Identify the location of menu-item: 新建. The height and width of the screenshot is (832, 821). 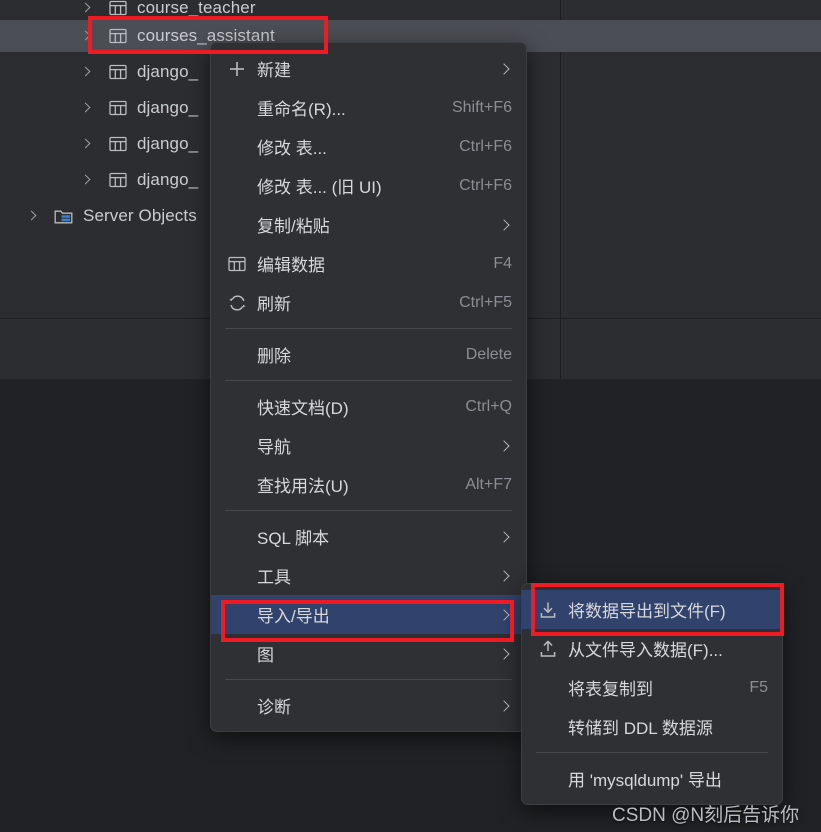
(368, 68).